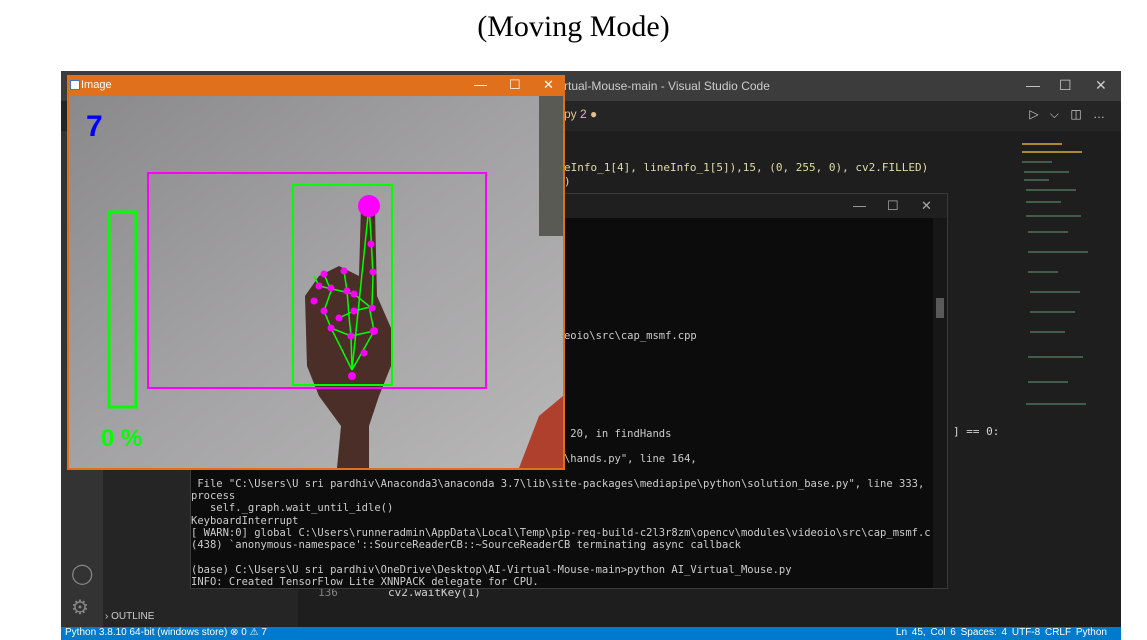  I want to click on terminal-scrollbar, so click(940, 403).